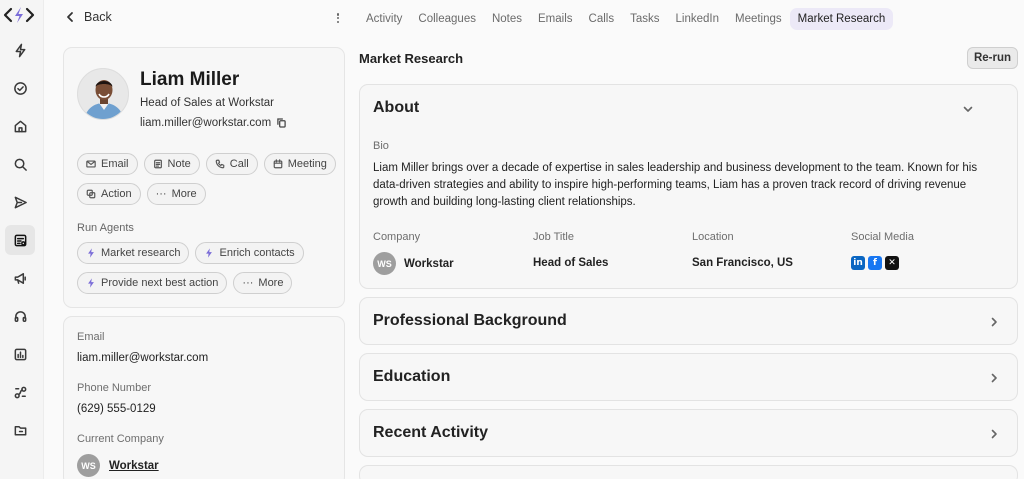 Image resolution: width=1024 pixels, height=479 pixels. I want to click on contact-title: Head of Sales at Workstar, so click(207, 103).